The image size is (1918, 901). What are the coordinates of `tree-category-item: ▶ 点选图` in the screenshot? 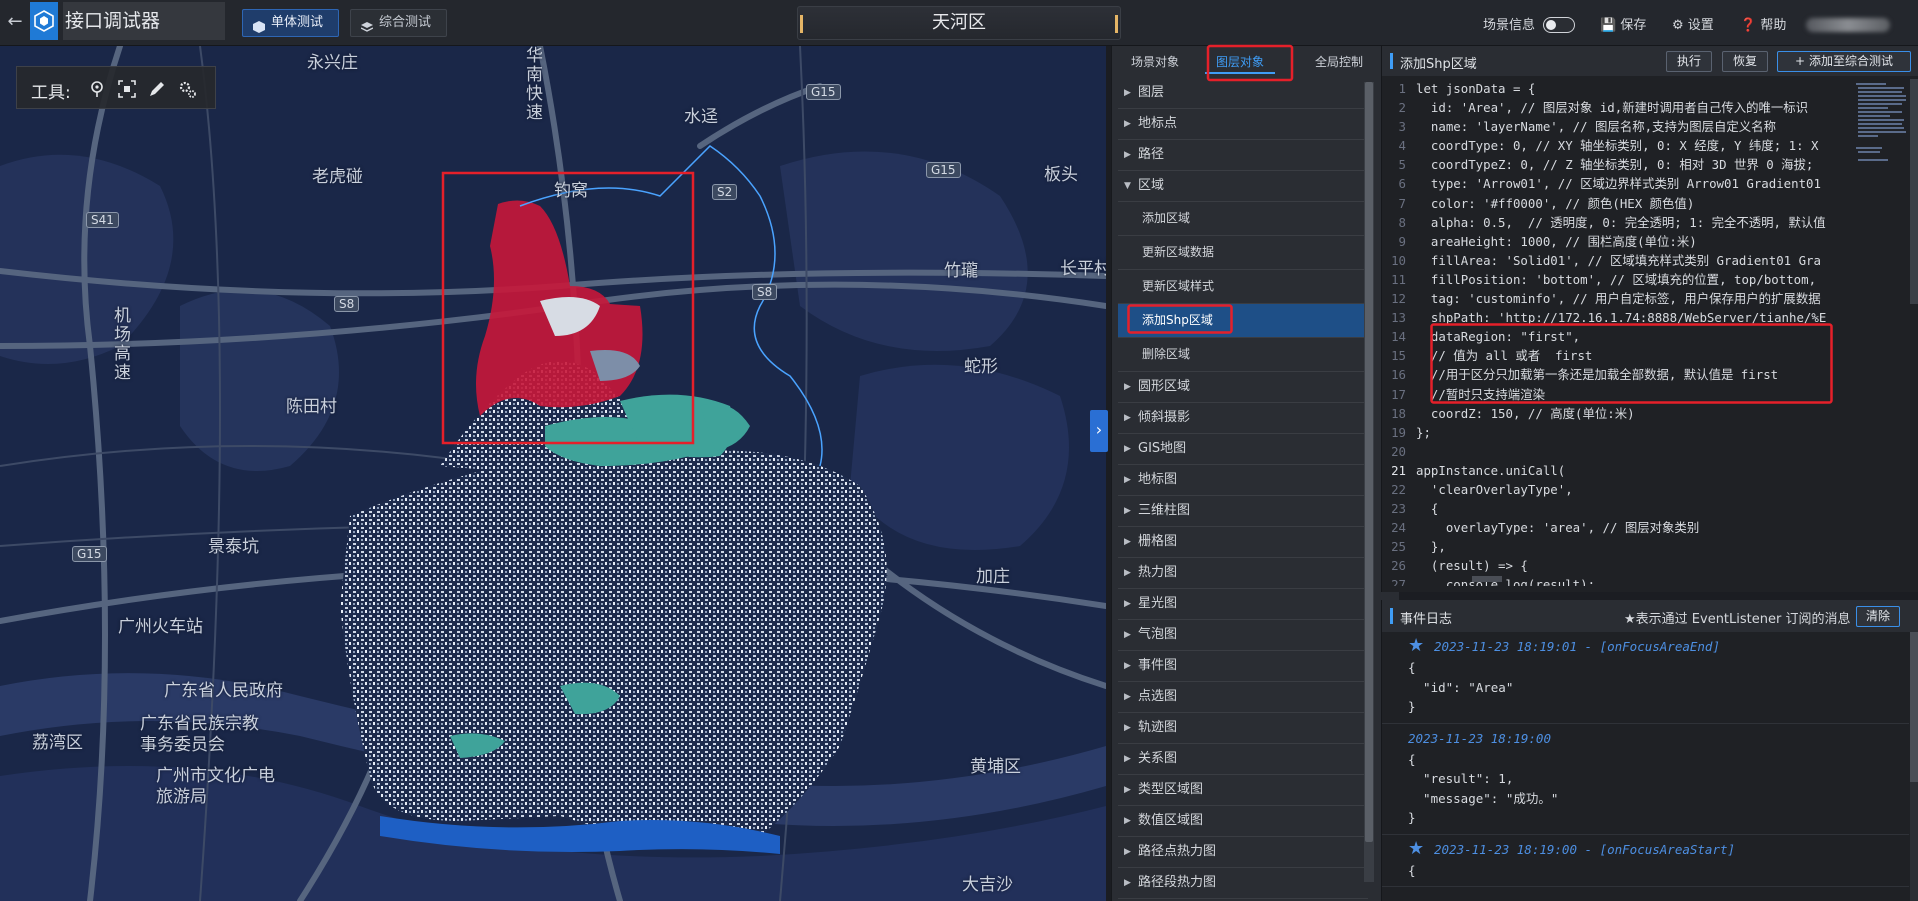 It's located at (1243, 697).